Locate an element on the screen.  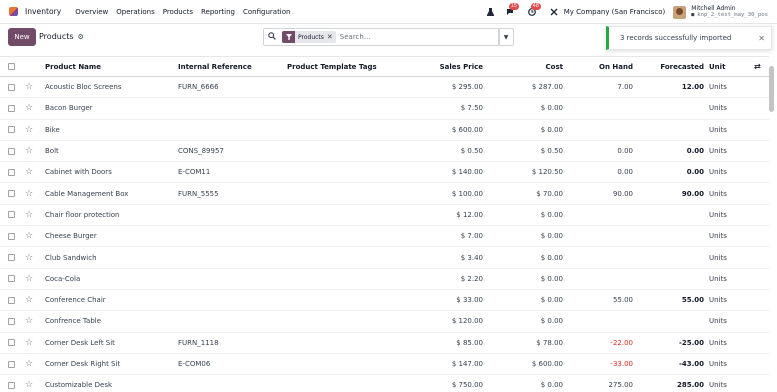
optional-columns-icon: ⇄ is located at coordinates (757, 66).